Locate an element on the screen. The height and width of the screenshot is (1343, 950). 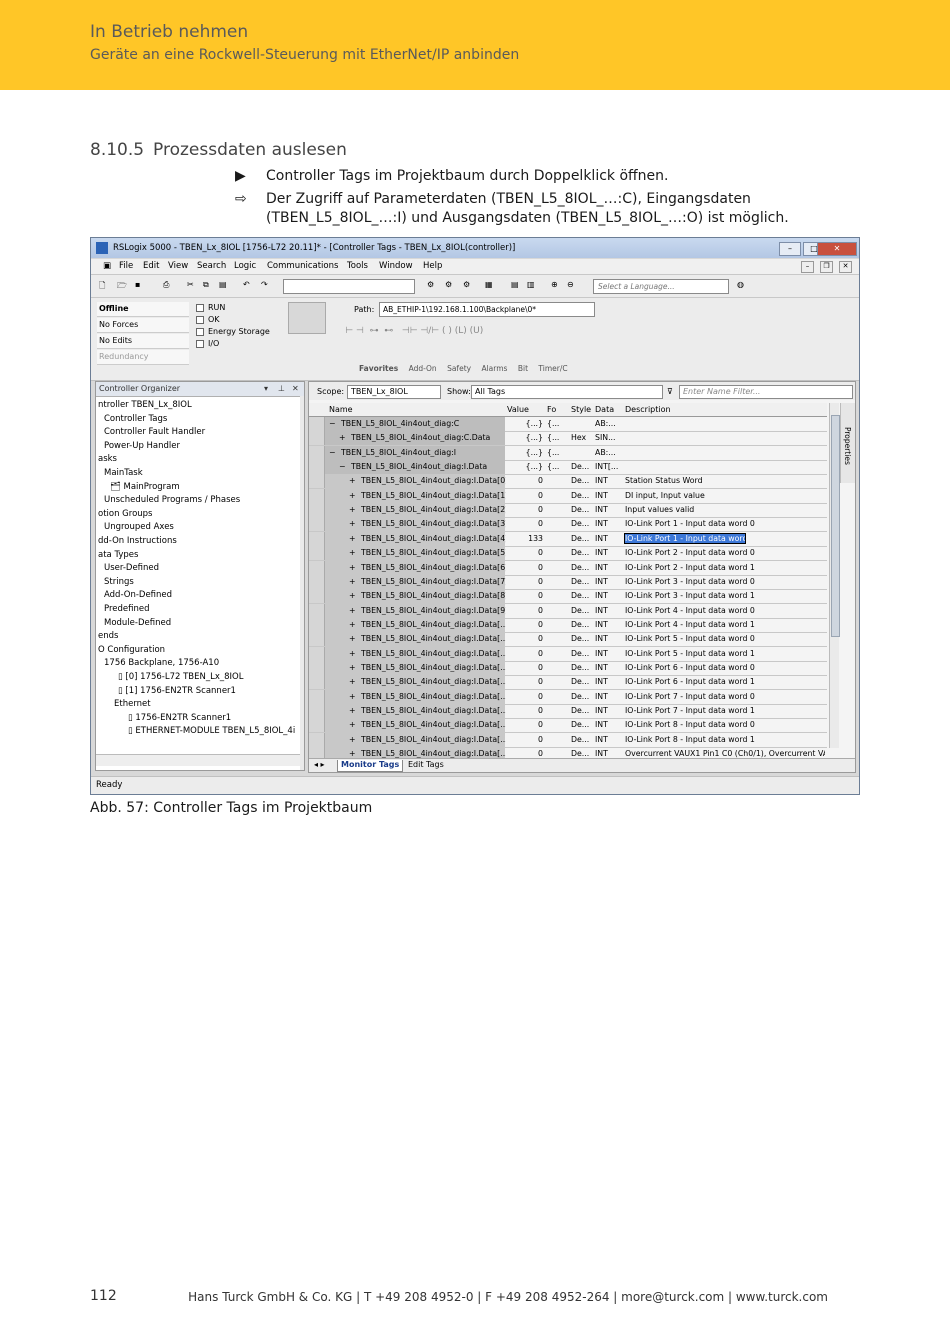
menu-window: Window is located at coordinates (396, 266).